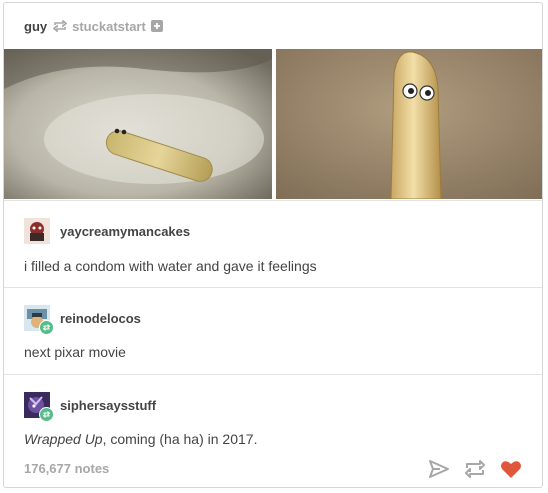 This screenshot has height=493, width=548. Describe the element at coordinates (100, 318) in the screenshot. I see `note-username: reinodelocos` at that location.